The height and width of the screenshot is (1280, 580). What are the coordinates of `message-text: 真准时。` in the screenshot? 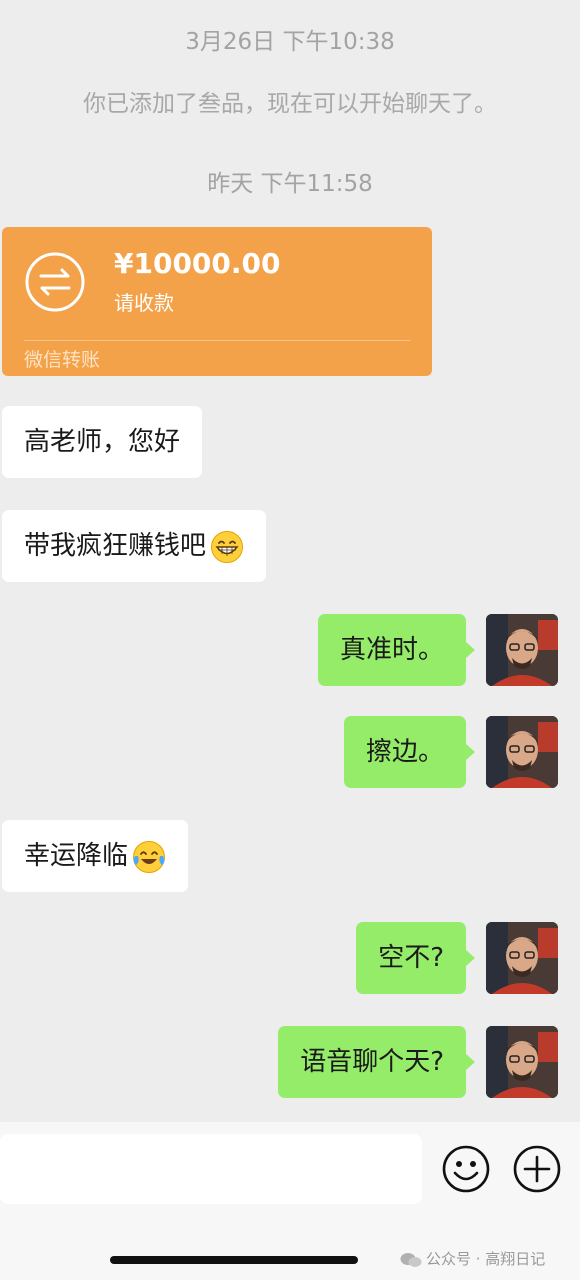 It's located at (391, 650).